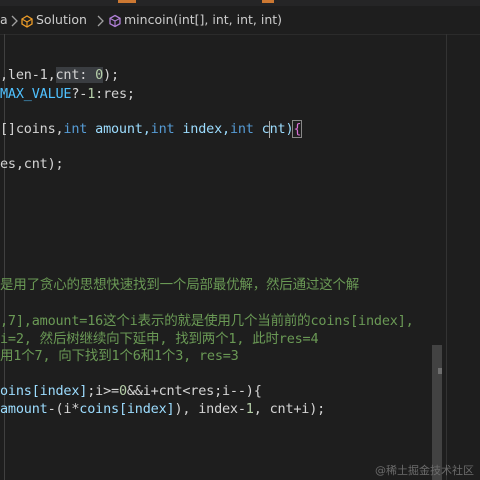 The height and width of the screenshot is (480, 480). What do you see at coordinates (127, 1) in the screenshot?
I see `tab-accent-left` at bounding box center [127, 1].